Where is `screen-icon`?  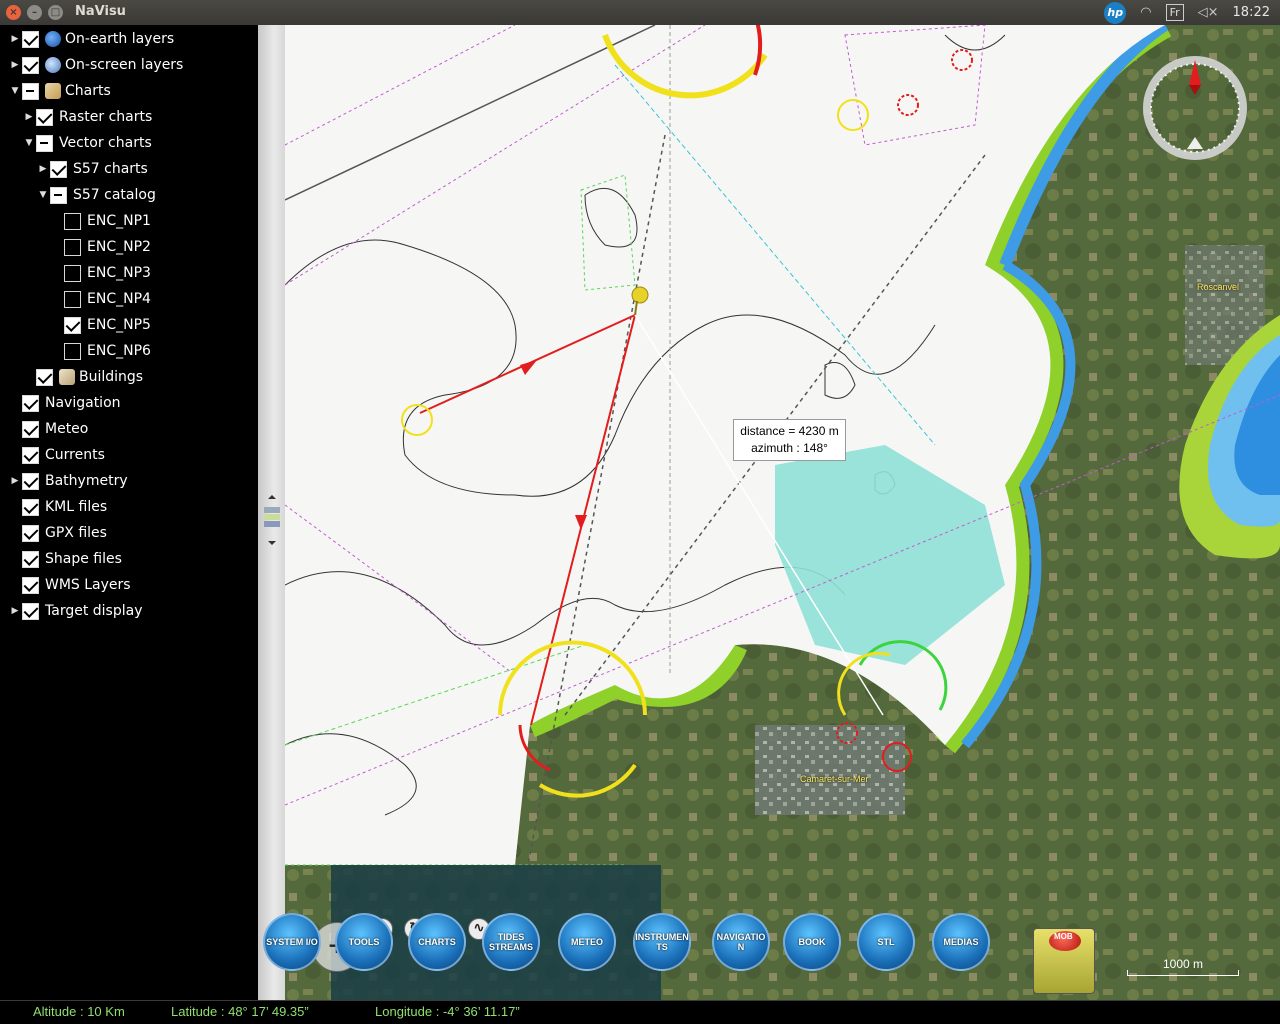 screen-icon is located at coordinates (53, 65).